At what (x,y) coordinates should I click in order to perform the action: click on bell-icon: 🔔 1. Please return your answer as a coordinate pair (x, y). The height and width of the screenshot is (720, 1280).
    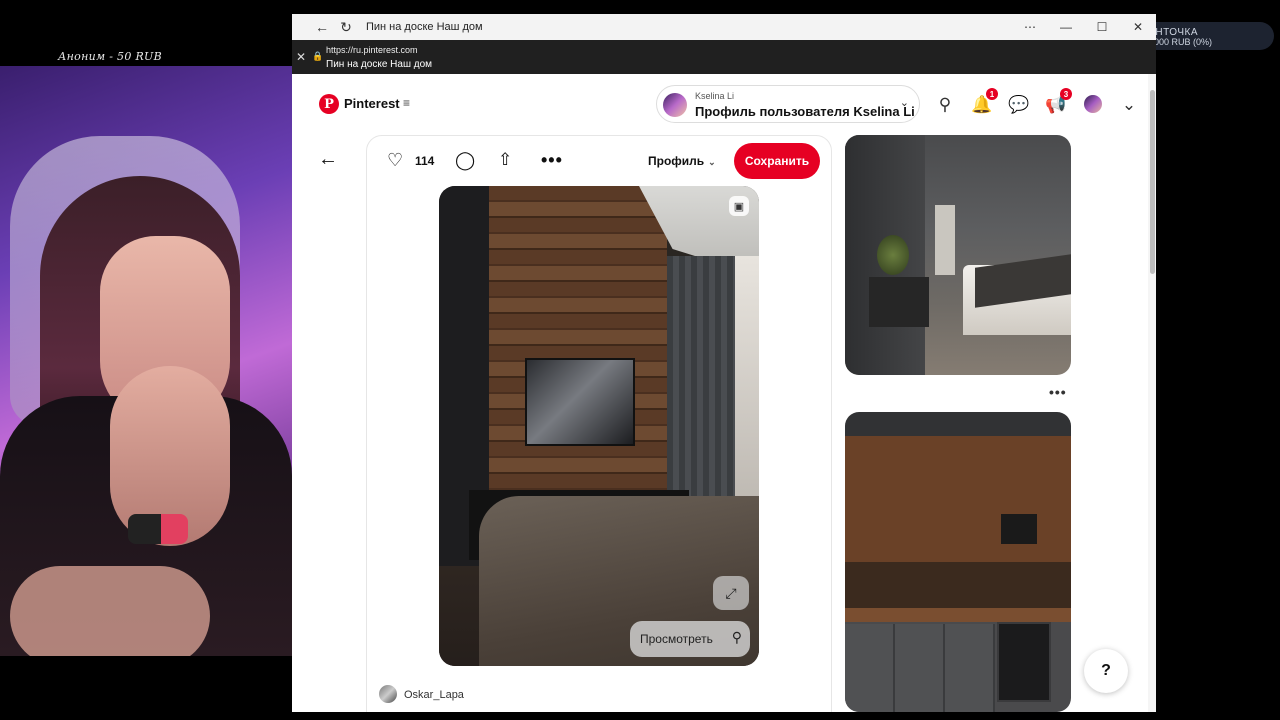
    Looking at the image, I should click on (984, 102).